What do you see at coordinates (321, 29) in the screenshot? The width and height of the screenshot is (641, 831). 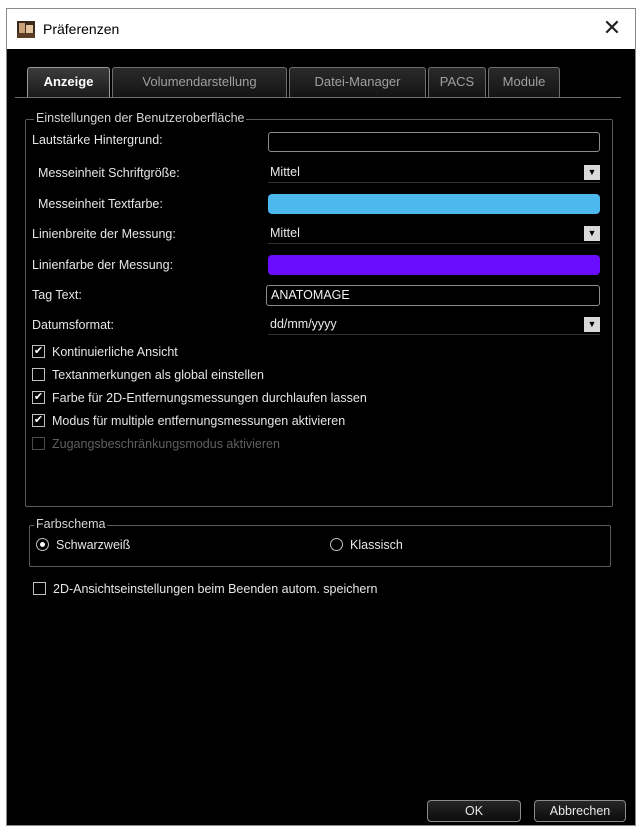 I see `title-bar: Präferenzen ✕` at bounding box center [321, 29].